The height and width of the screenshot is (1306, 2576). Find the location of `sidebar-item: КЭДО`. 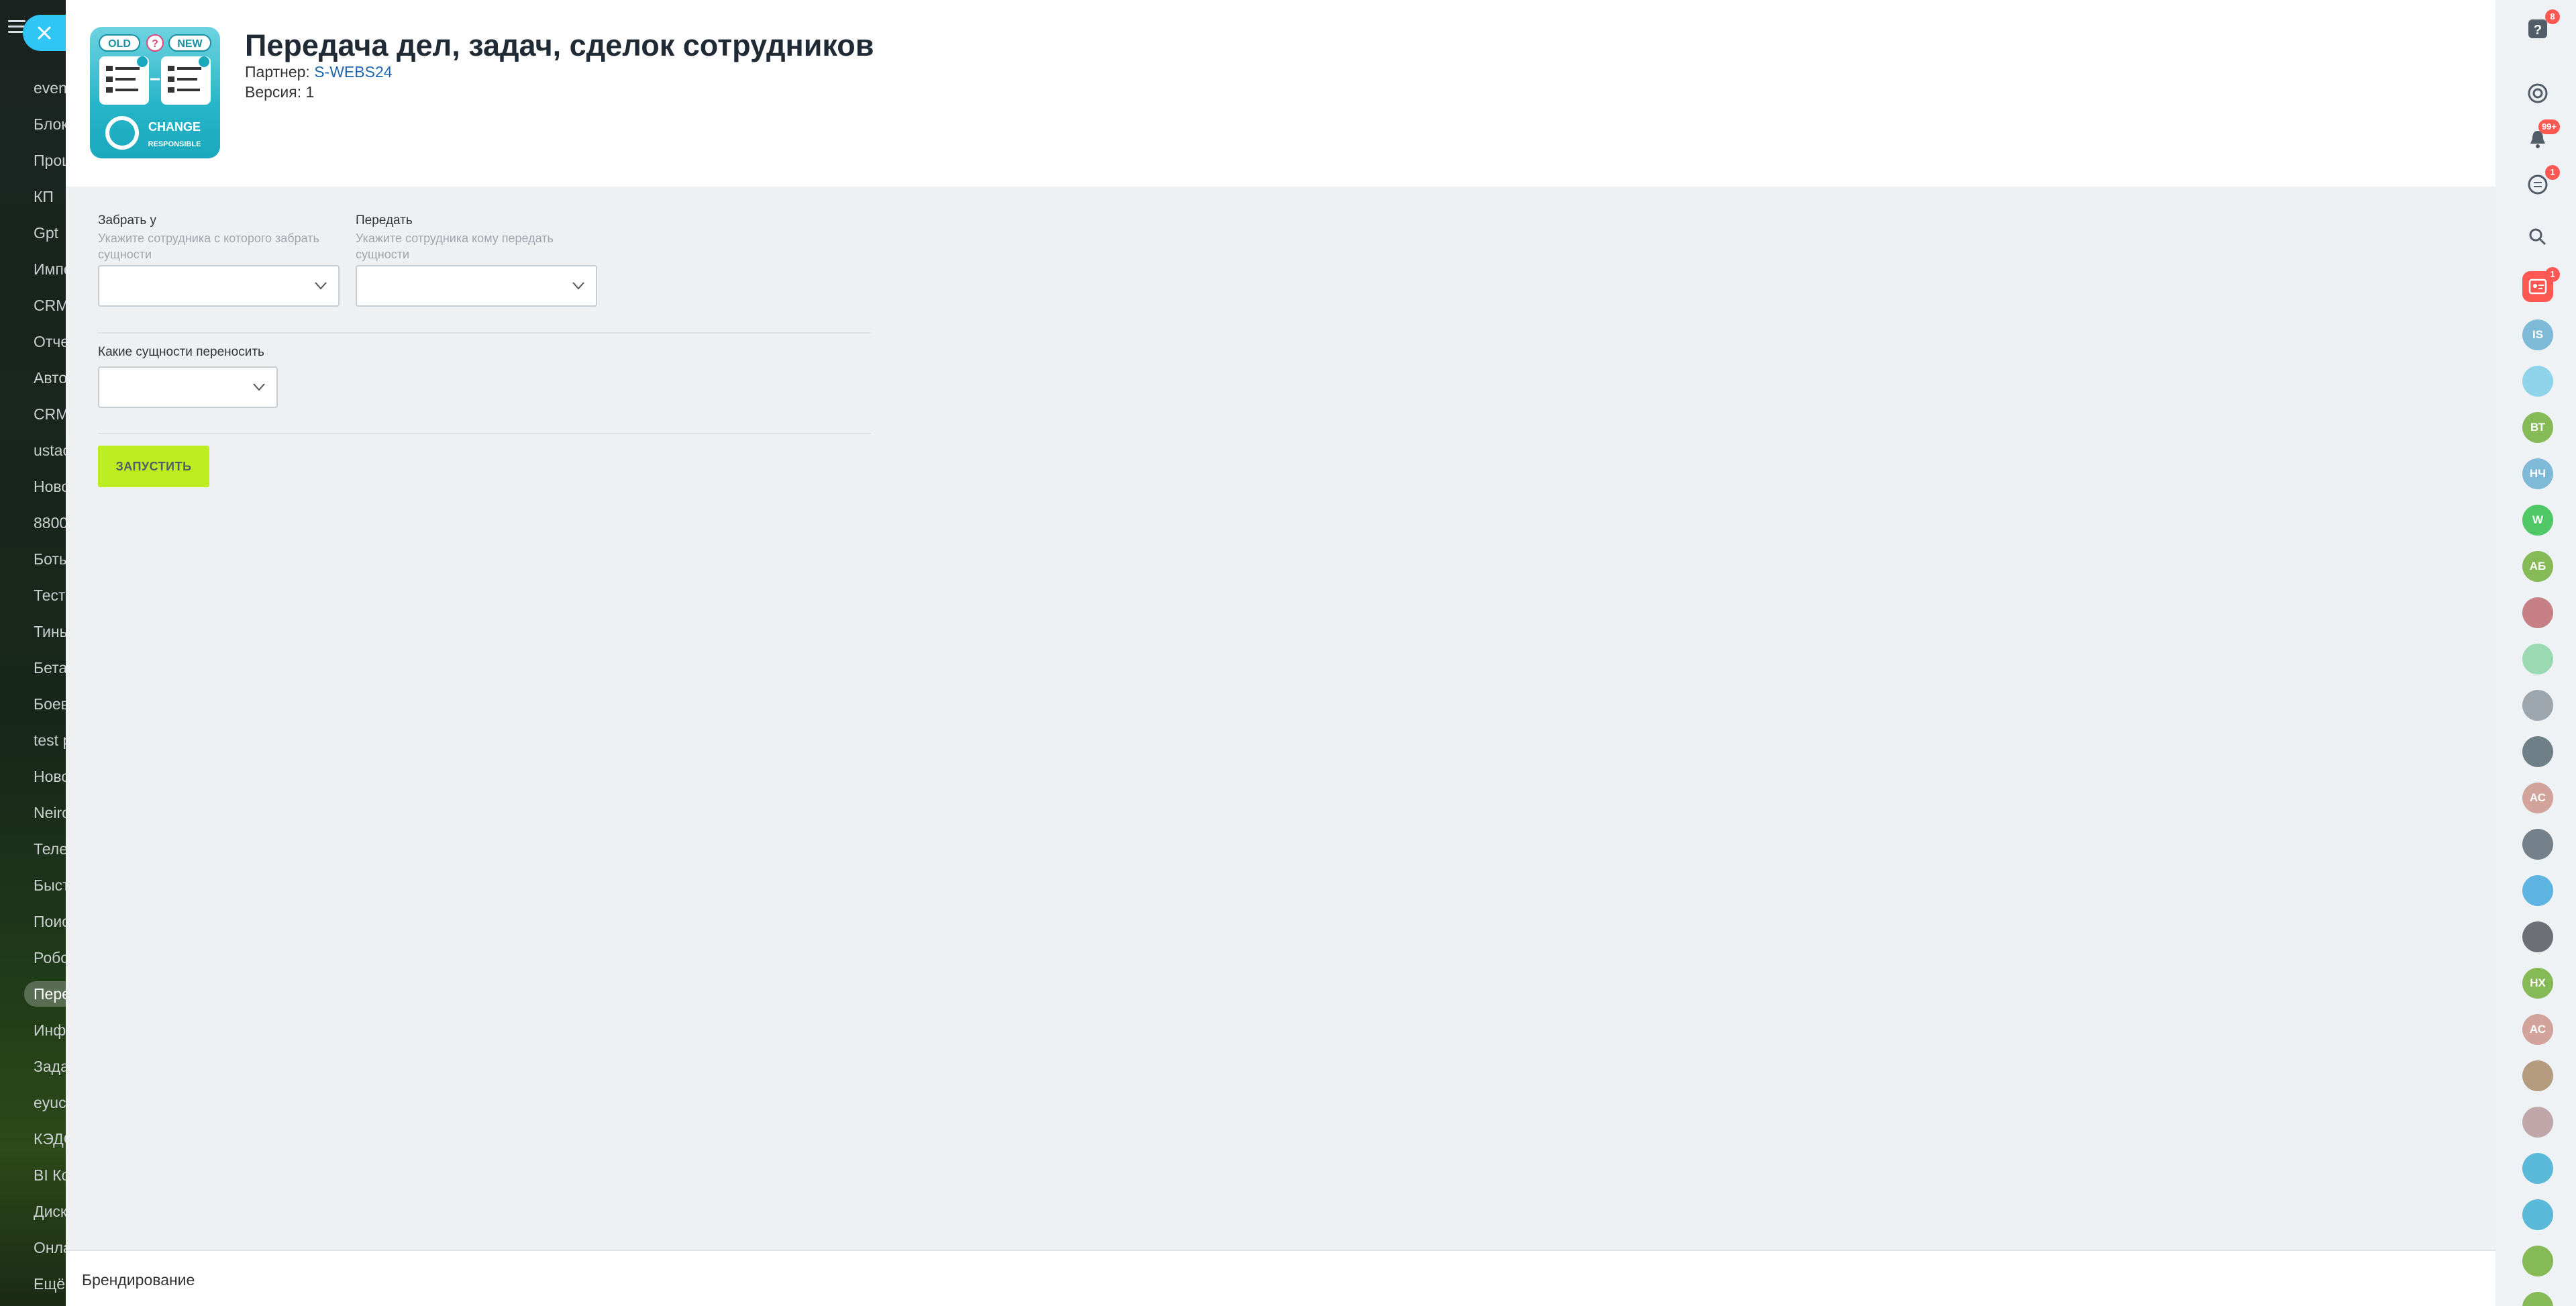

sidebar-item: КЭДО is located at coordinates (33, 1139).